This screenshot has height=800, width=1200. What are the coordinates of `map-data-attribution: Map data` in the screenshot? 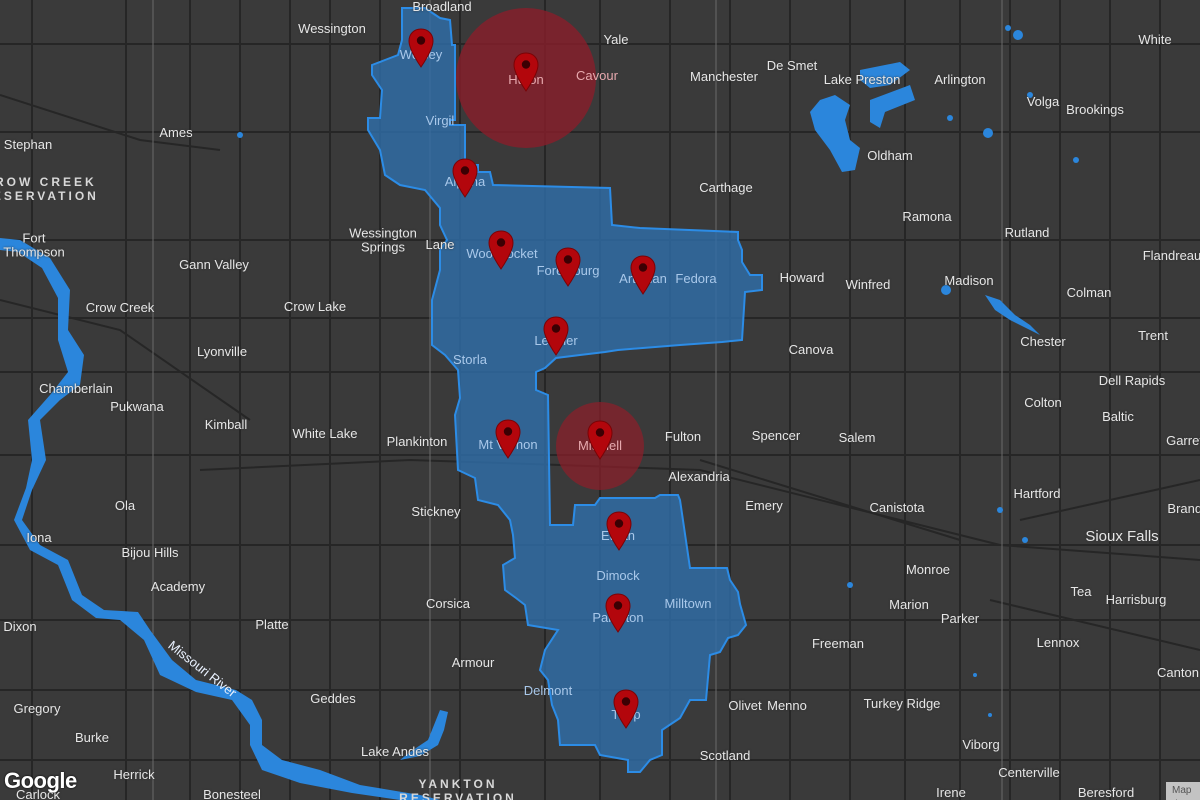 It's located at (1183, 791).